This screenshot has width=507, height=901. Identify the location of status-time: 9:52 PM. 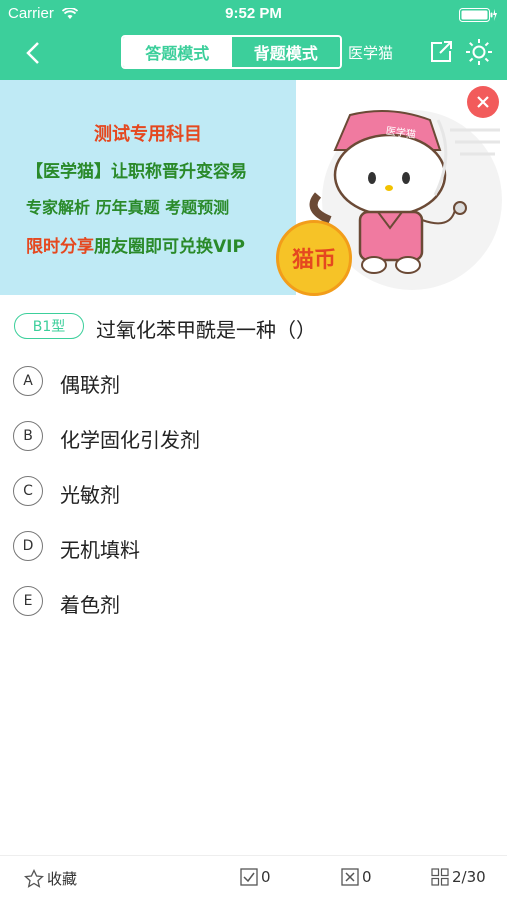
(253, 13).